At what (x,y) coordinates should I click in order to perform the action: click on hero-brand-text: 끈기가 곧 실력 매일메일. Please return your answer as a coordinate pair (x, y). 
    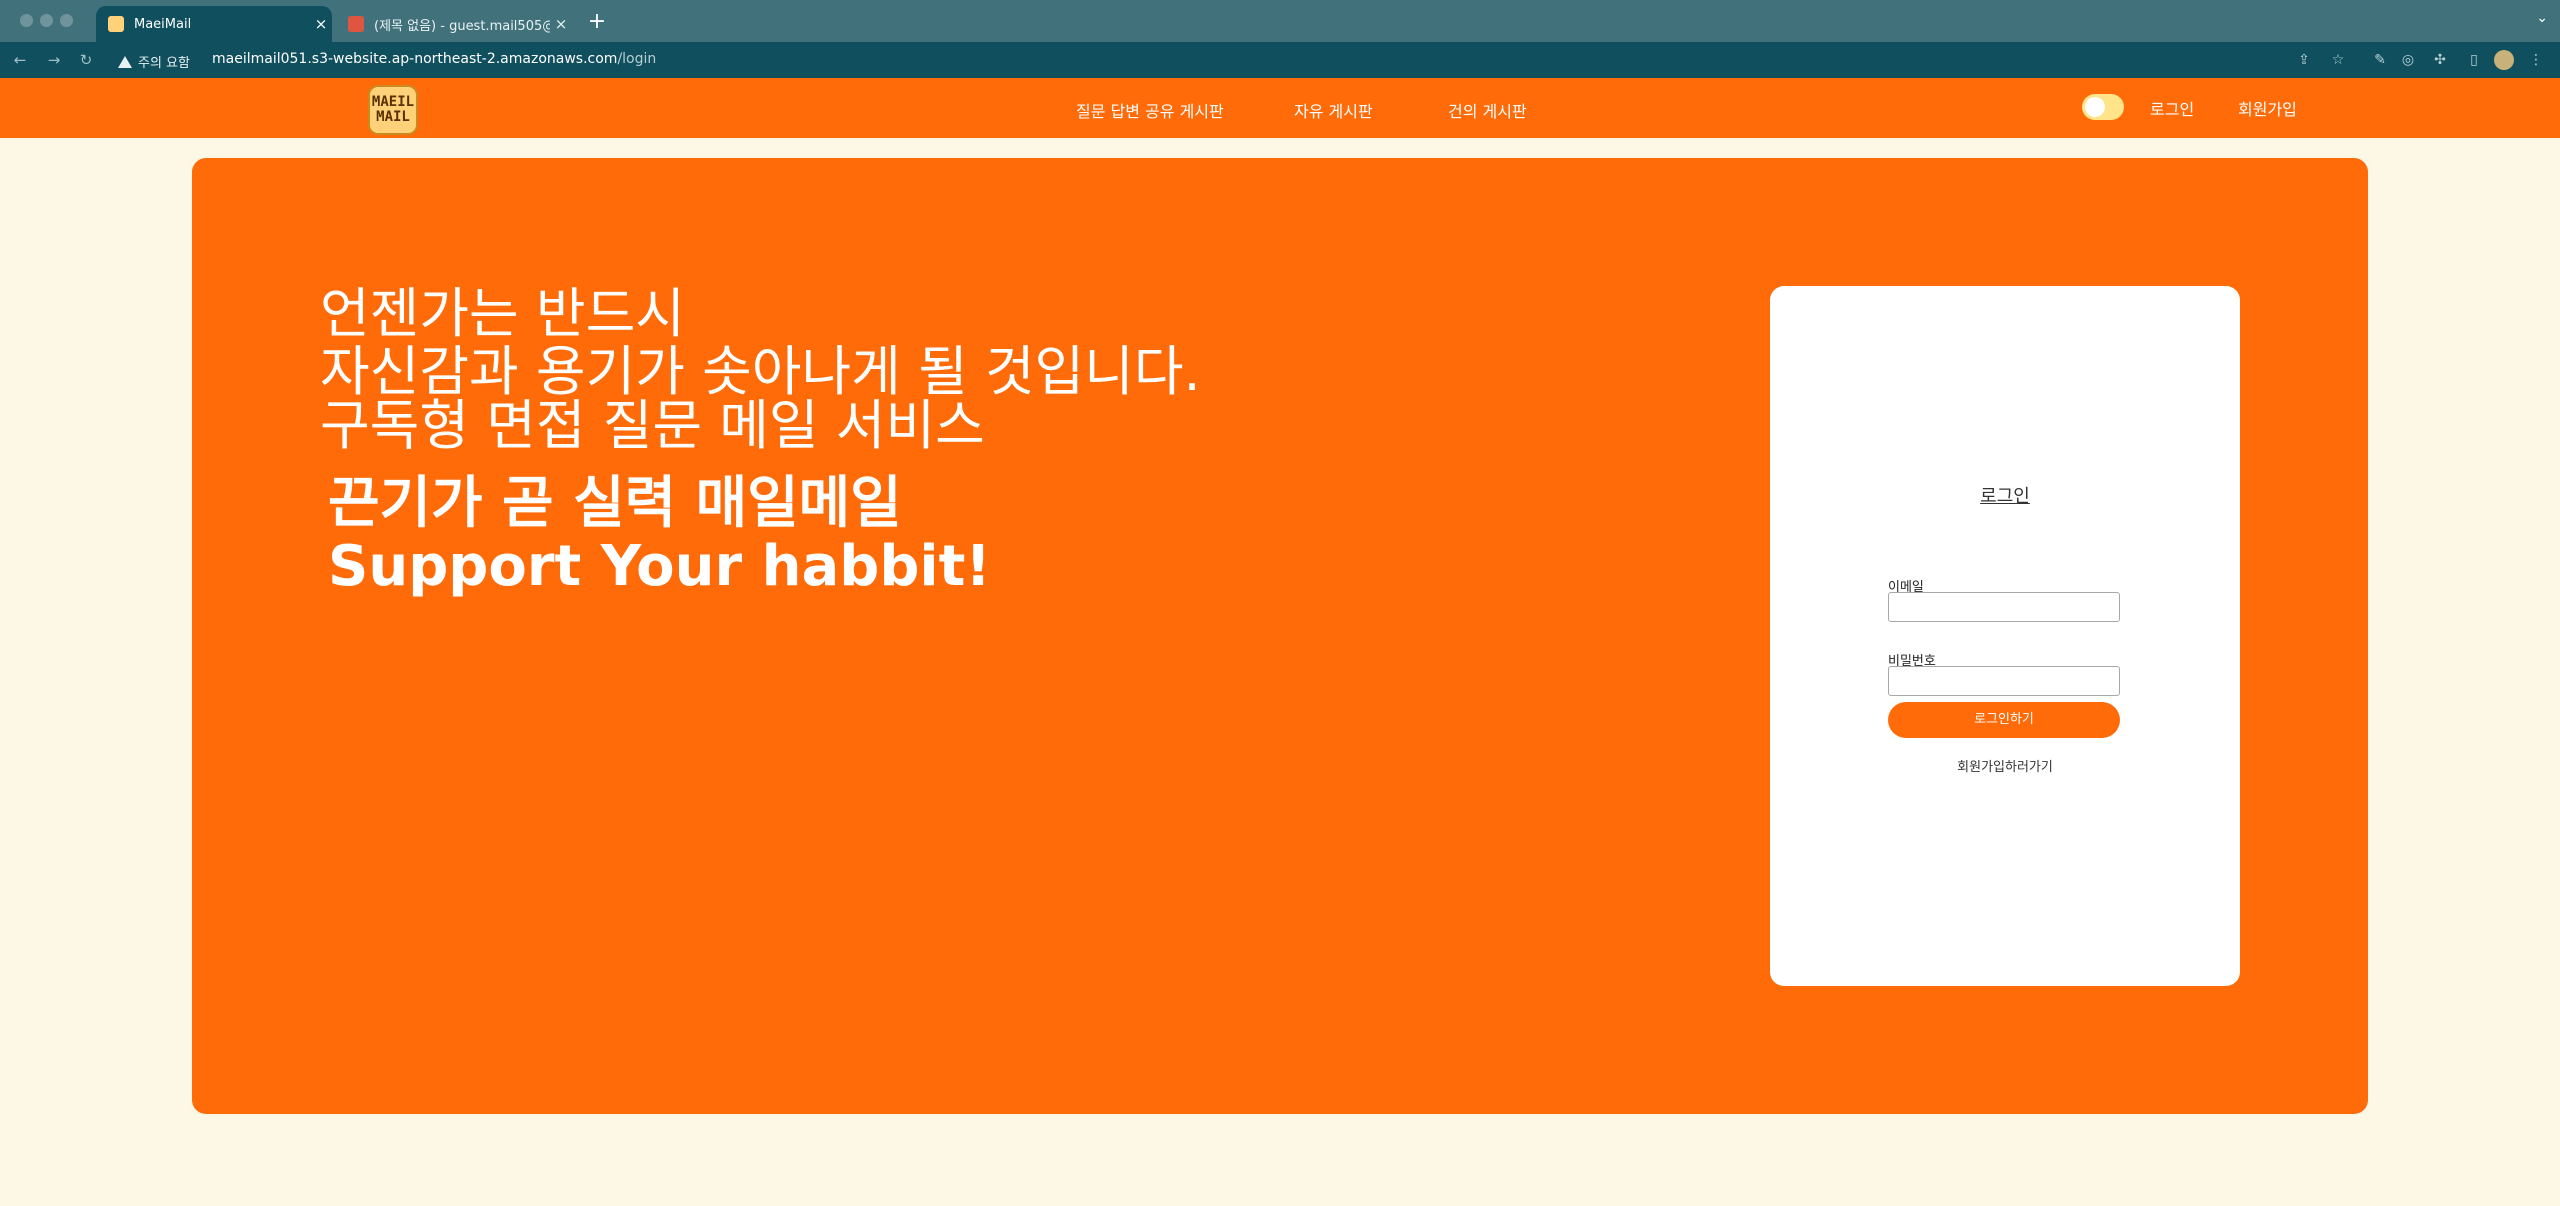
    Looking at the image, I should click on (615, 503).